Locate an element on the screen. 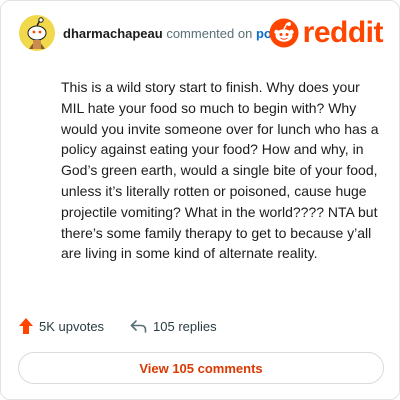 Image resolution: width=400 pixels, height=400 pixels. comment-actions: 5K upvotes 105 replies is located at coordinates (118, 326).